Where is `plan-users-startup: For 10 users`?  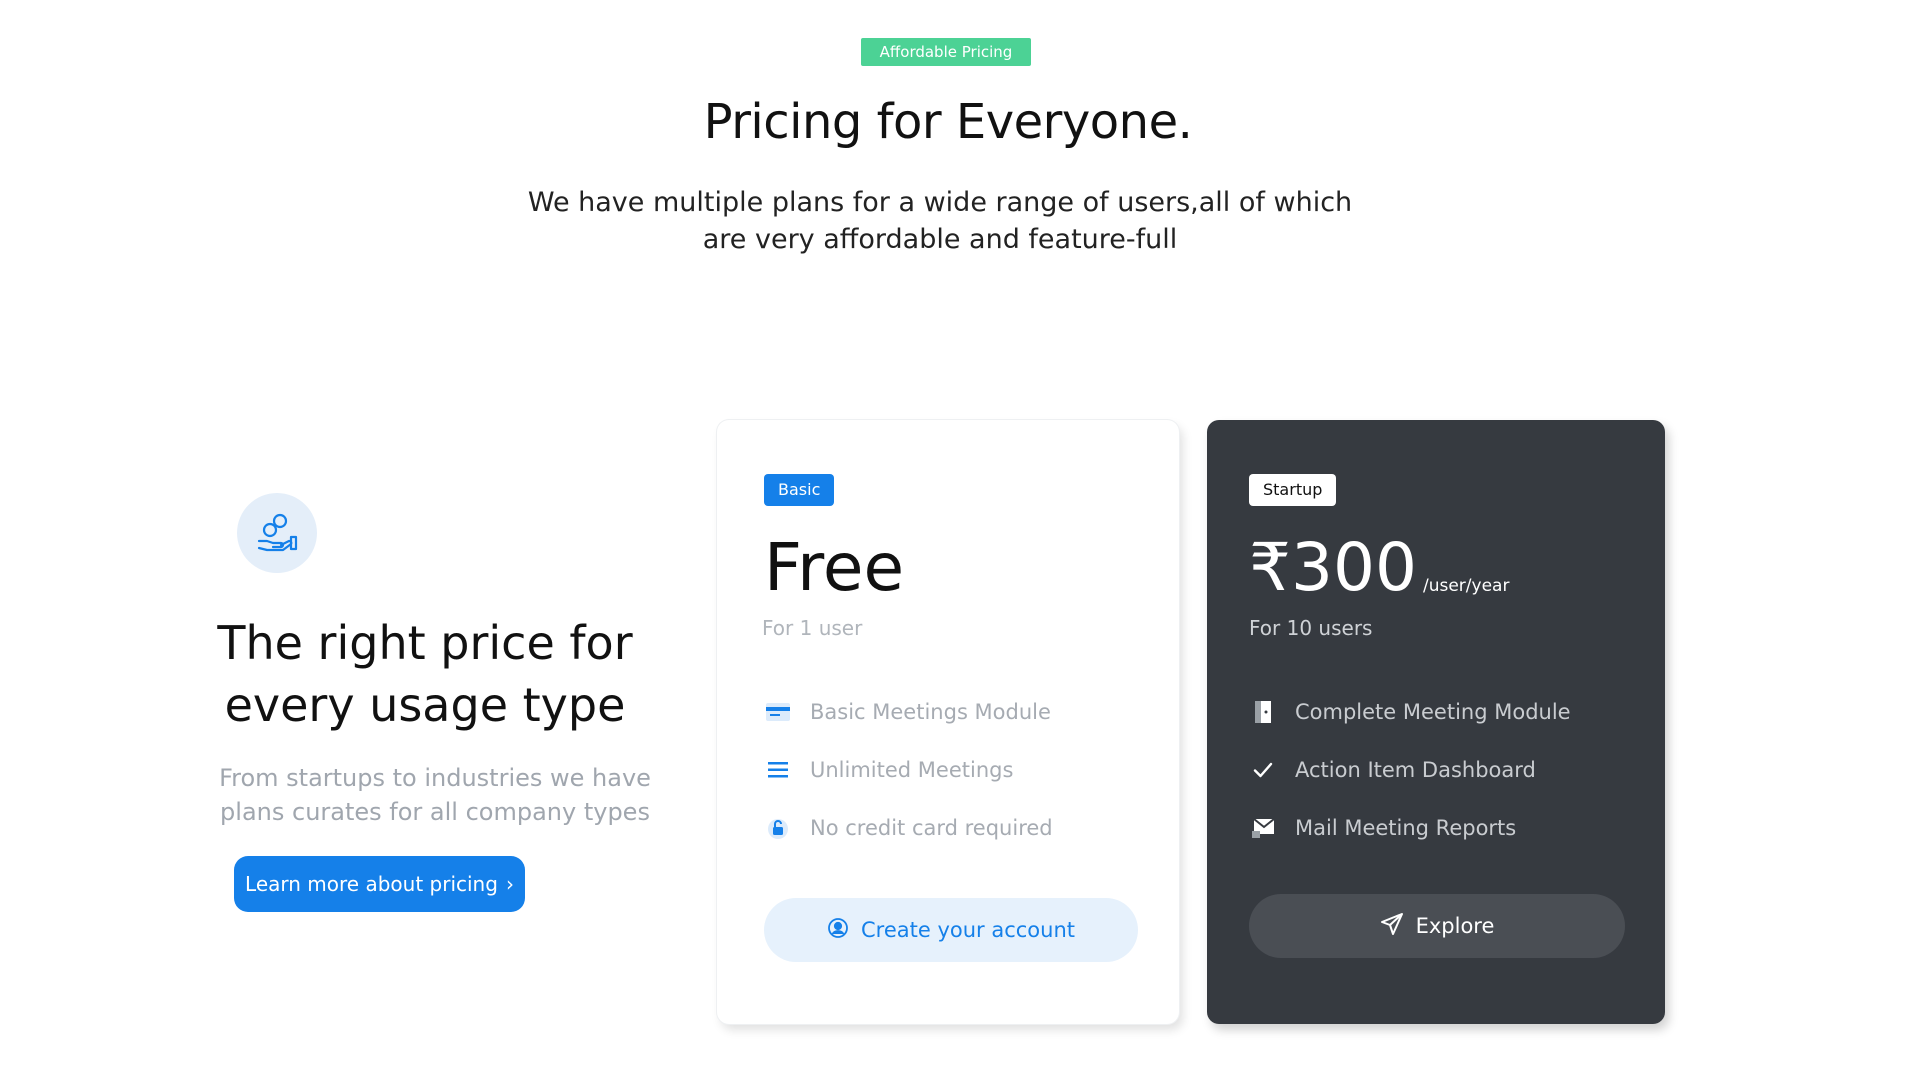 plan-users-startup: For 10 users is located at coordinates (1311, 628).